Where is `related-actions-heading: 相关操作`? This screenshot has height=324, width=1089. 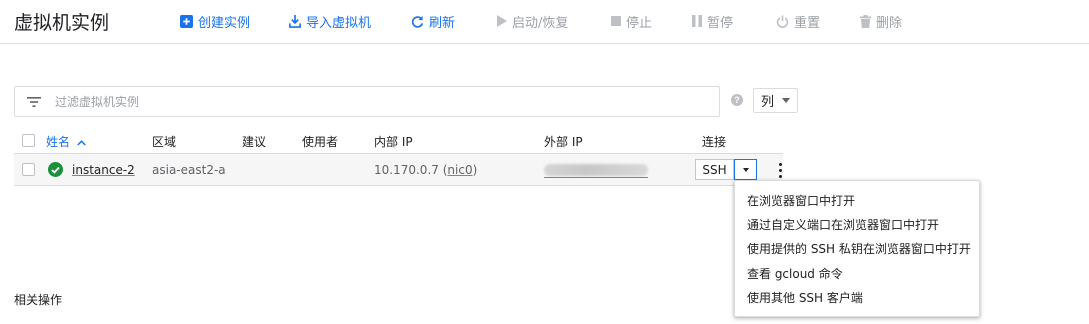 related-actions-heading: 相关操作 is located at coordinates (38, 300).